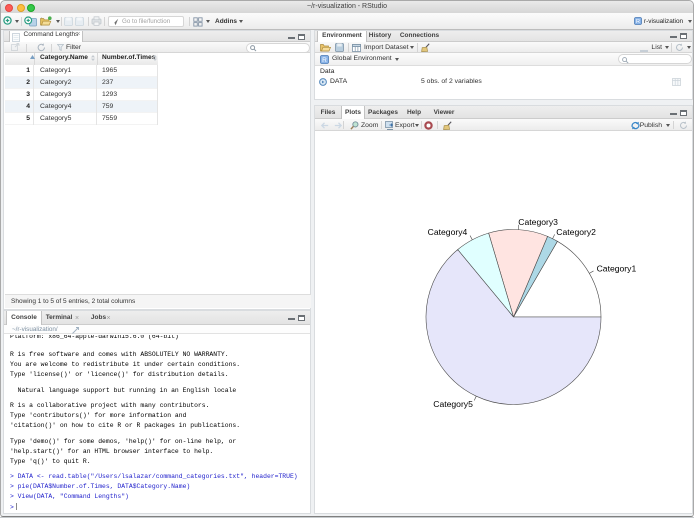 The height and width of the screenshot is (518, 694). Describe the element at coordinates (576, 232) in the screenshot. I see `svg-text: Category2` at that location.